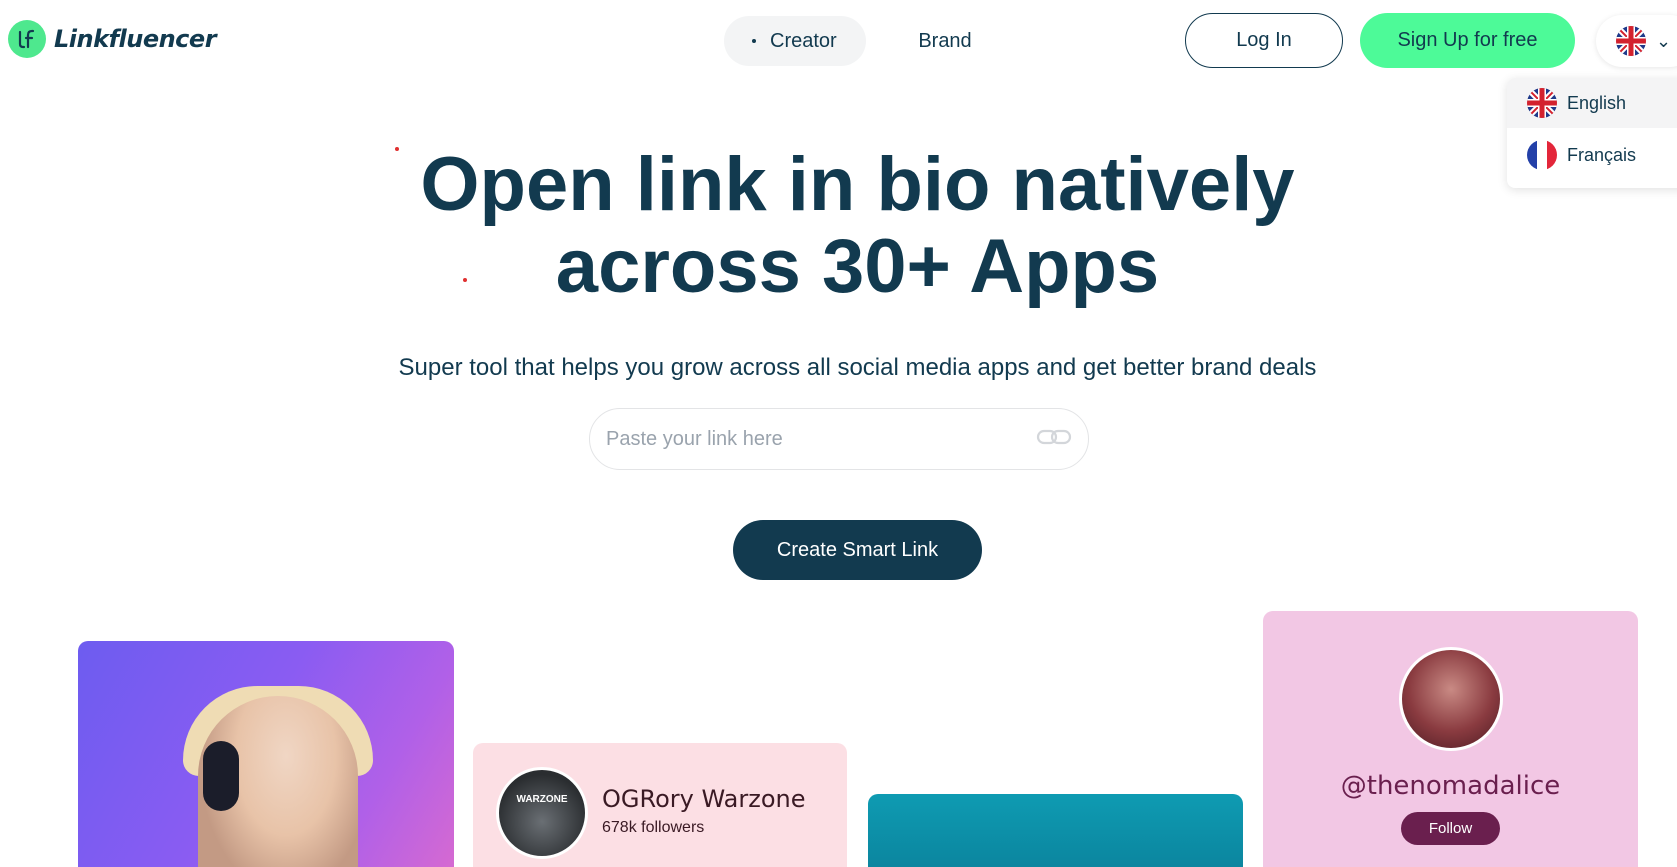  What do you see at coordinates (542, 799) in the screenshot?
I see `avatar-text: WARZONE` at bounding box center [542, 799].